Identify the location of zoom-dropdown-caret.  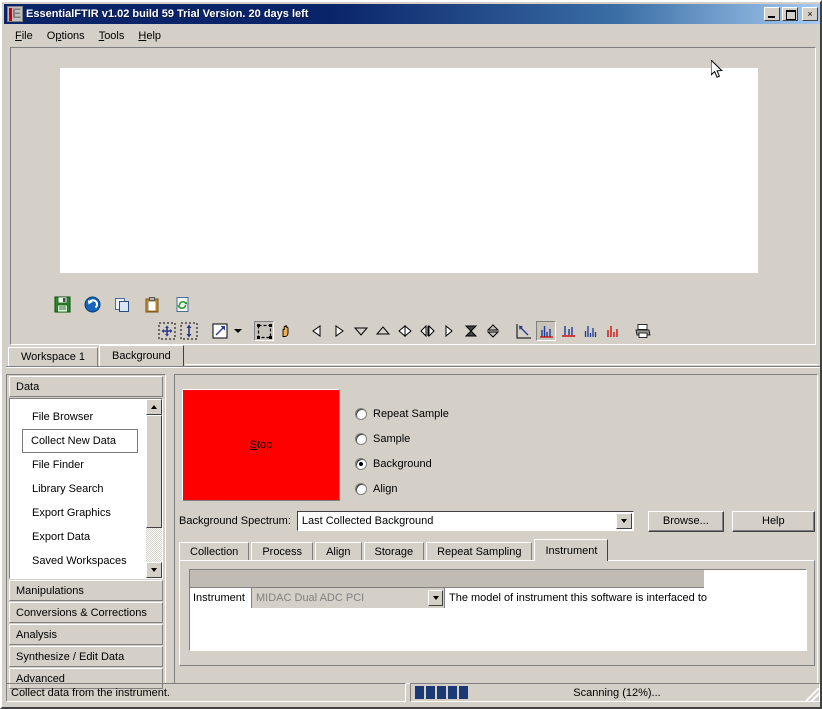
(237, 331).